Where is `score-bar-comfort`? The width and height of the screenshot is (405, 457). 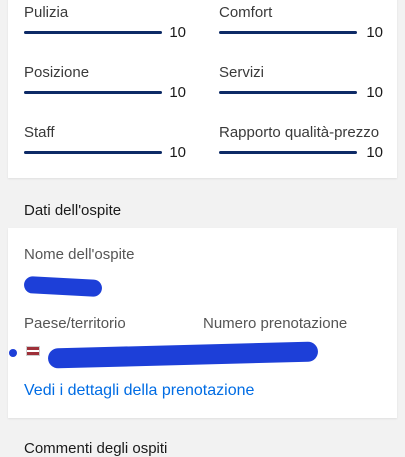 score-bar-comfort is located at coordinates (288, 32).